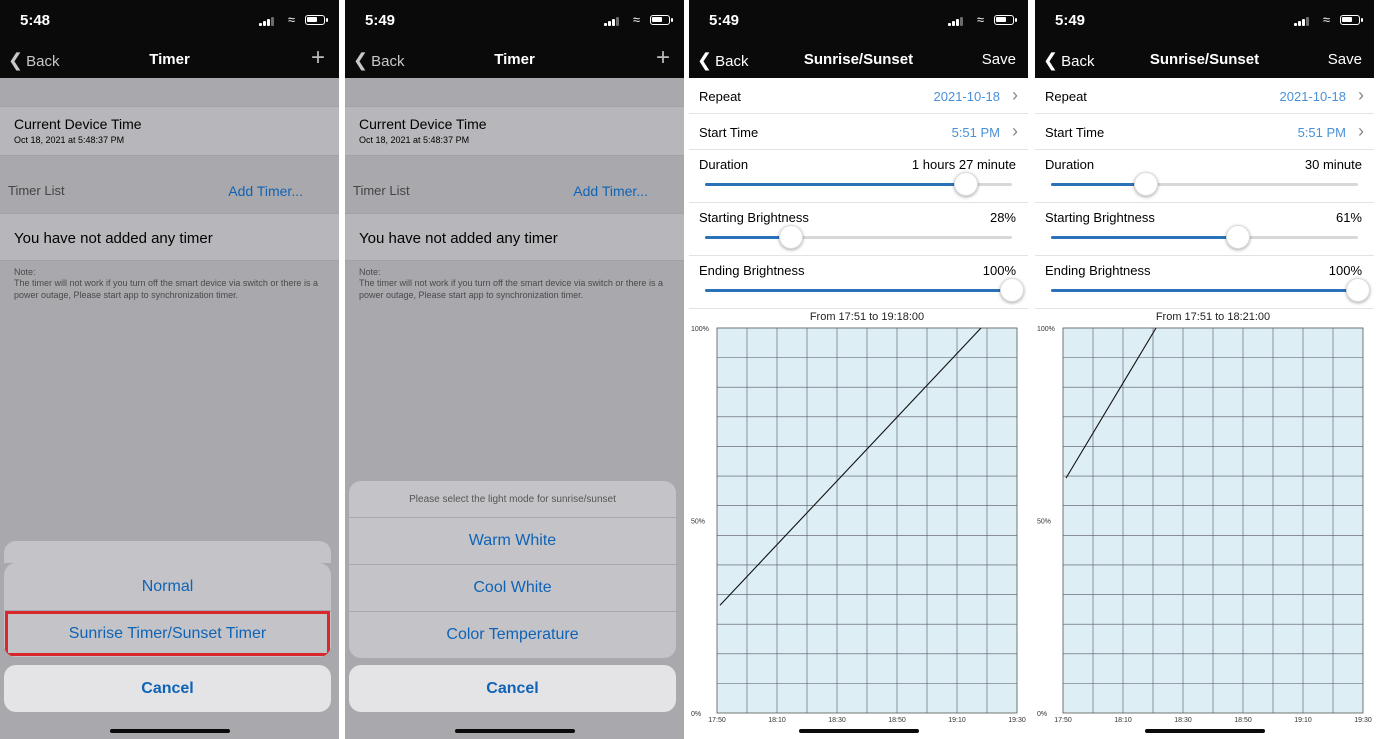 This screenshot has height=739, width=1376. I want to click on x-tick-label: 19:30, so click(1017, 720).